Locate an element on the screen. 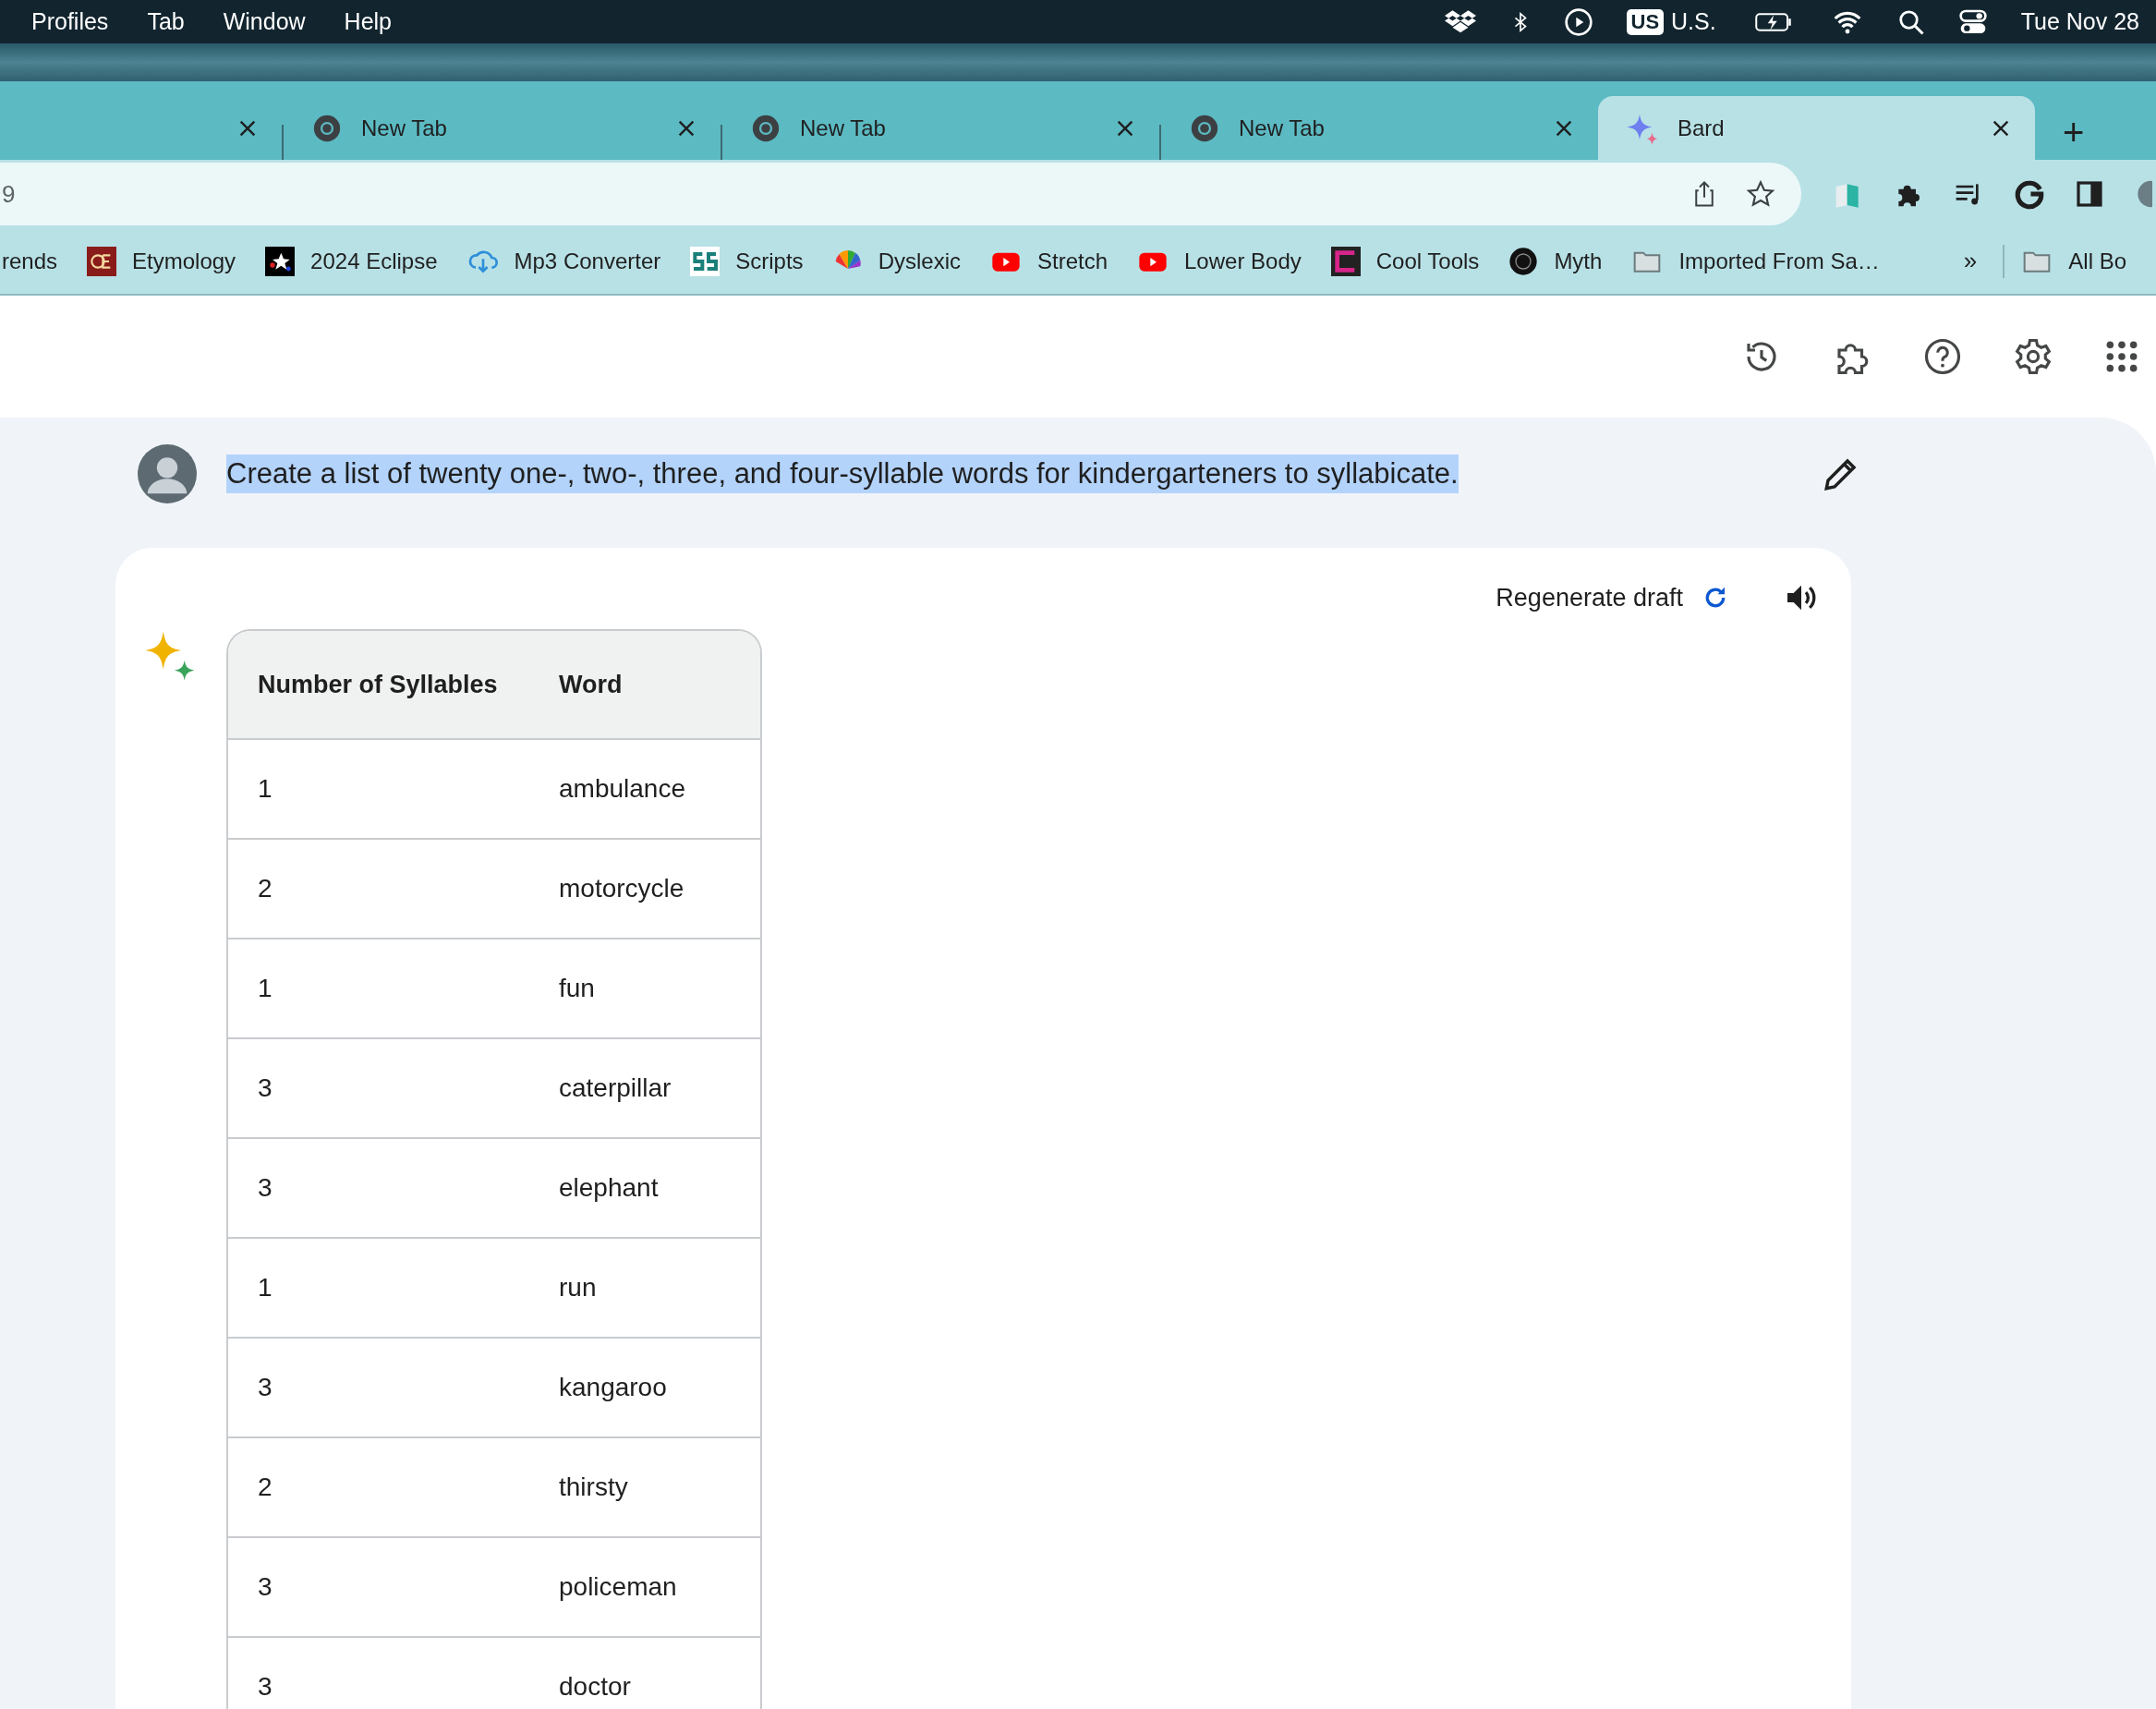  column-header: Number of Syllables is located at coordinates (378, 684).